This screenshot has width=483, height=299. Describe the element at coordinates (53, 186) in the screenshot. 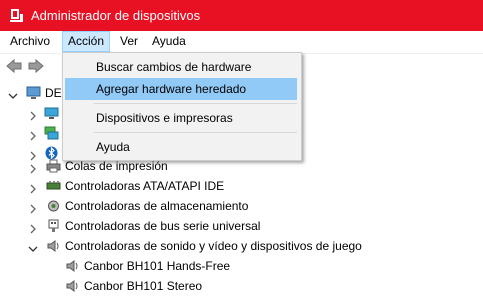

I see `ide-controller-icon` at that location.